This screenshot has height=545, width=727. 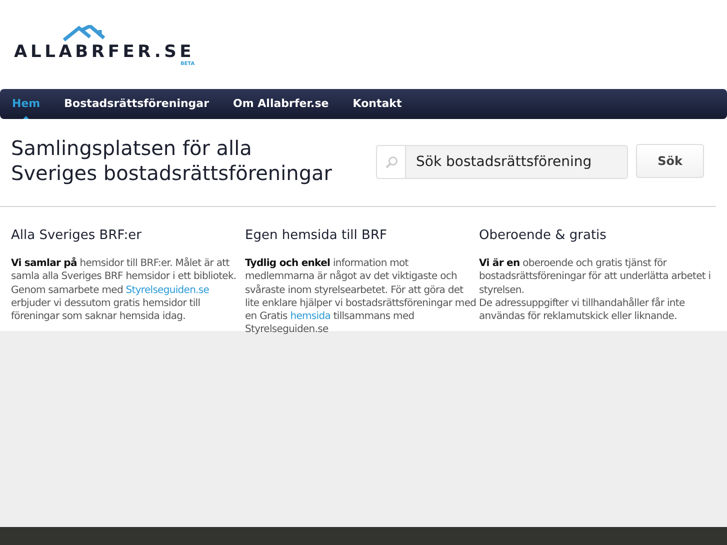 What do you see at coordinates (377, 104) in the screenshot?
I see `nav-tab: Kontakt` at bounding box center [377, 104].